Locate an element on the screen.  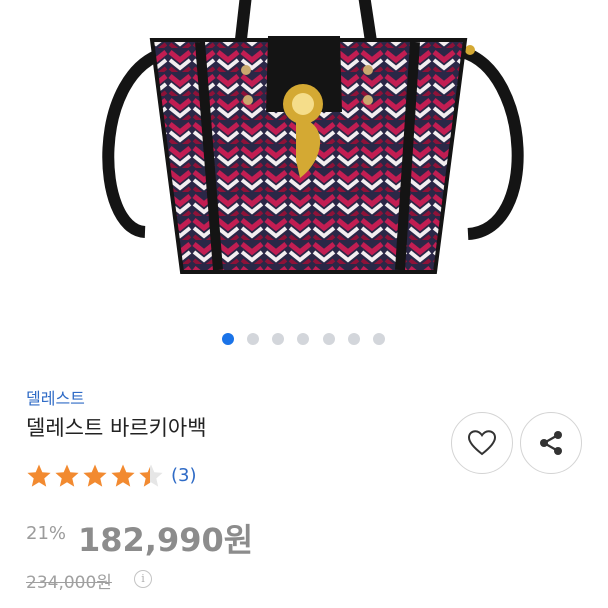
rating-stars is located at coordinates (95, 475).